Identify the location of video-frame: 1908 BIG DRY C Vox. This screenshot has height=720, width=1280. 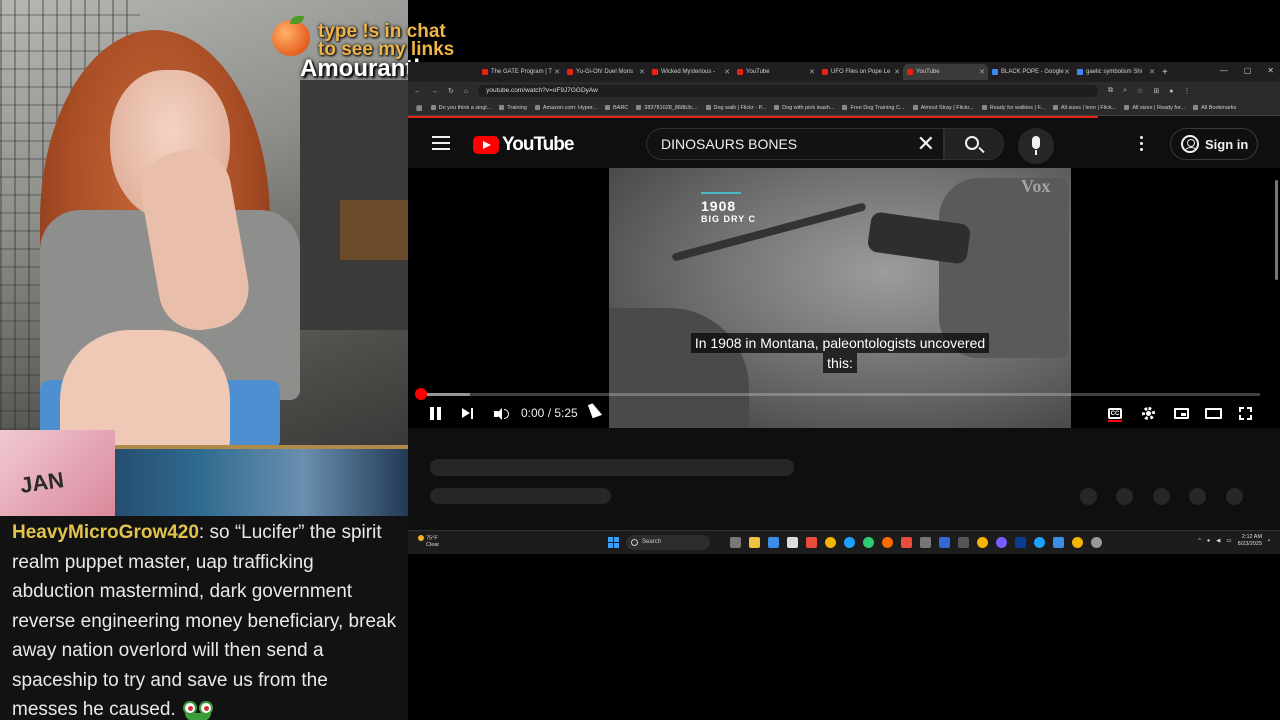
(840, 298).